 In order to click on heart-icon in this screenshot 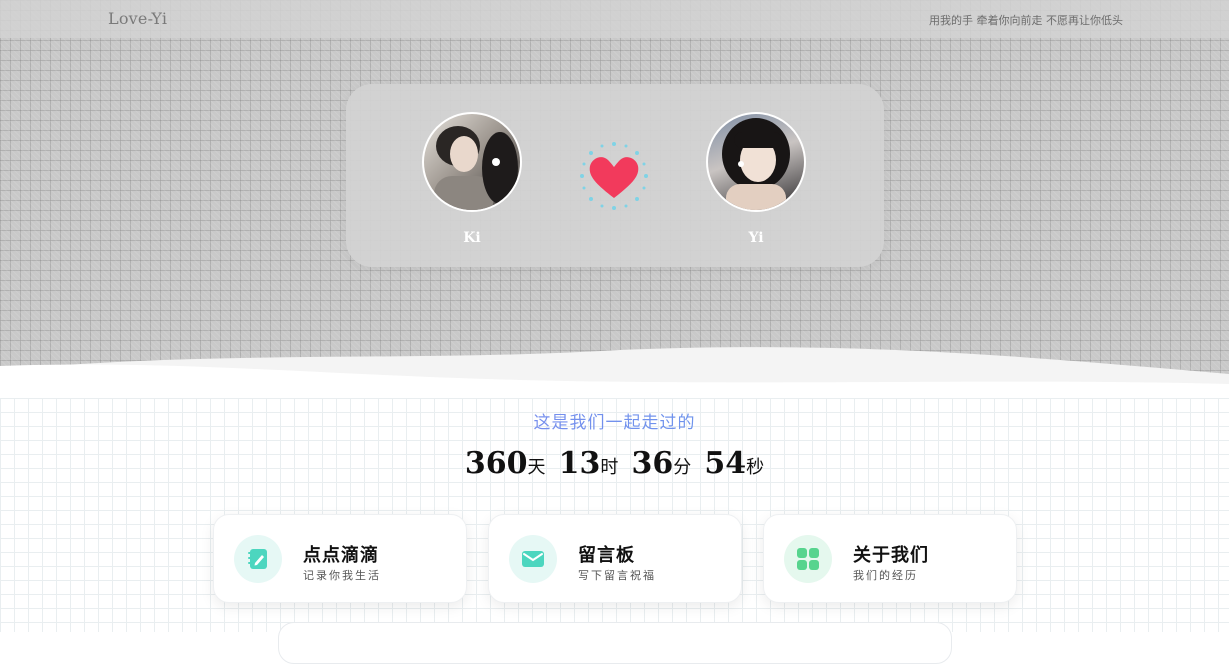, I will do `click(614, 176)`.